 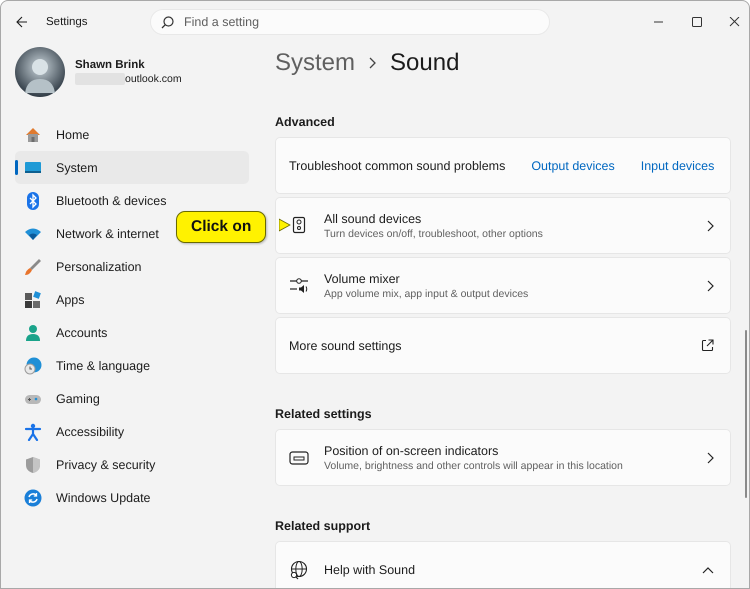 What do you see at coordinates (33, 465) in the screenshot?
I see `shield-icon` at bounding box center [33, 465].